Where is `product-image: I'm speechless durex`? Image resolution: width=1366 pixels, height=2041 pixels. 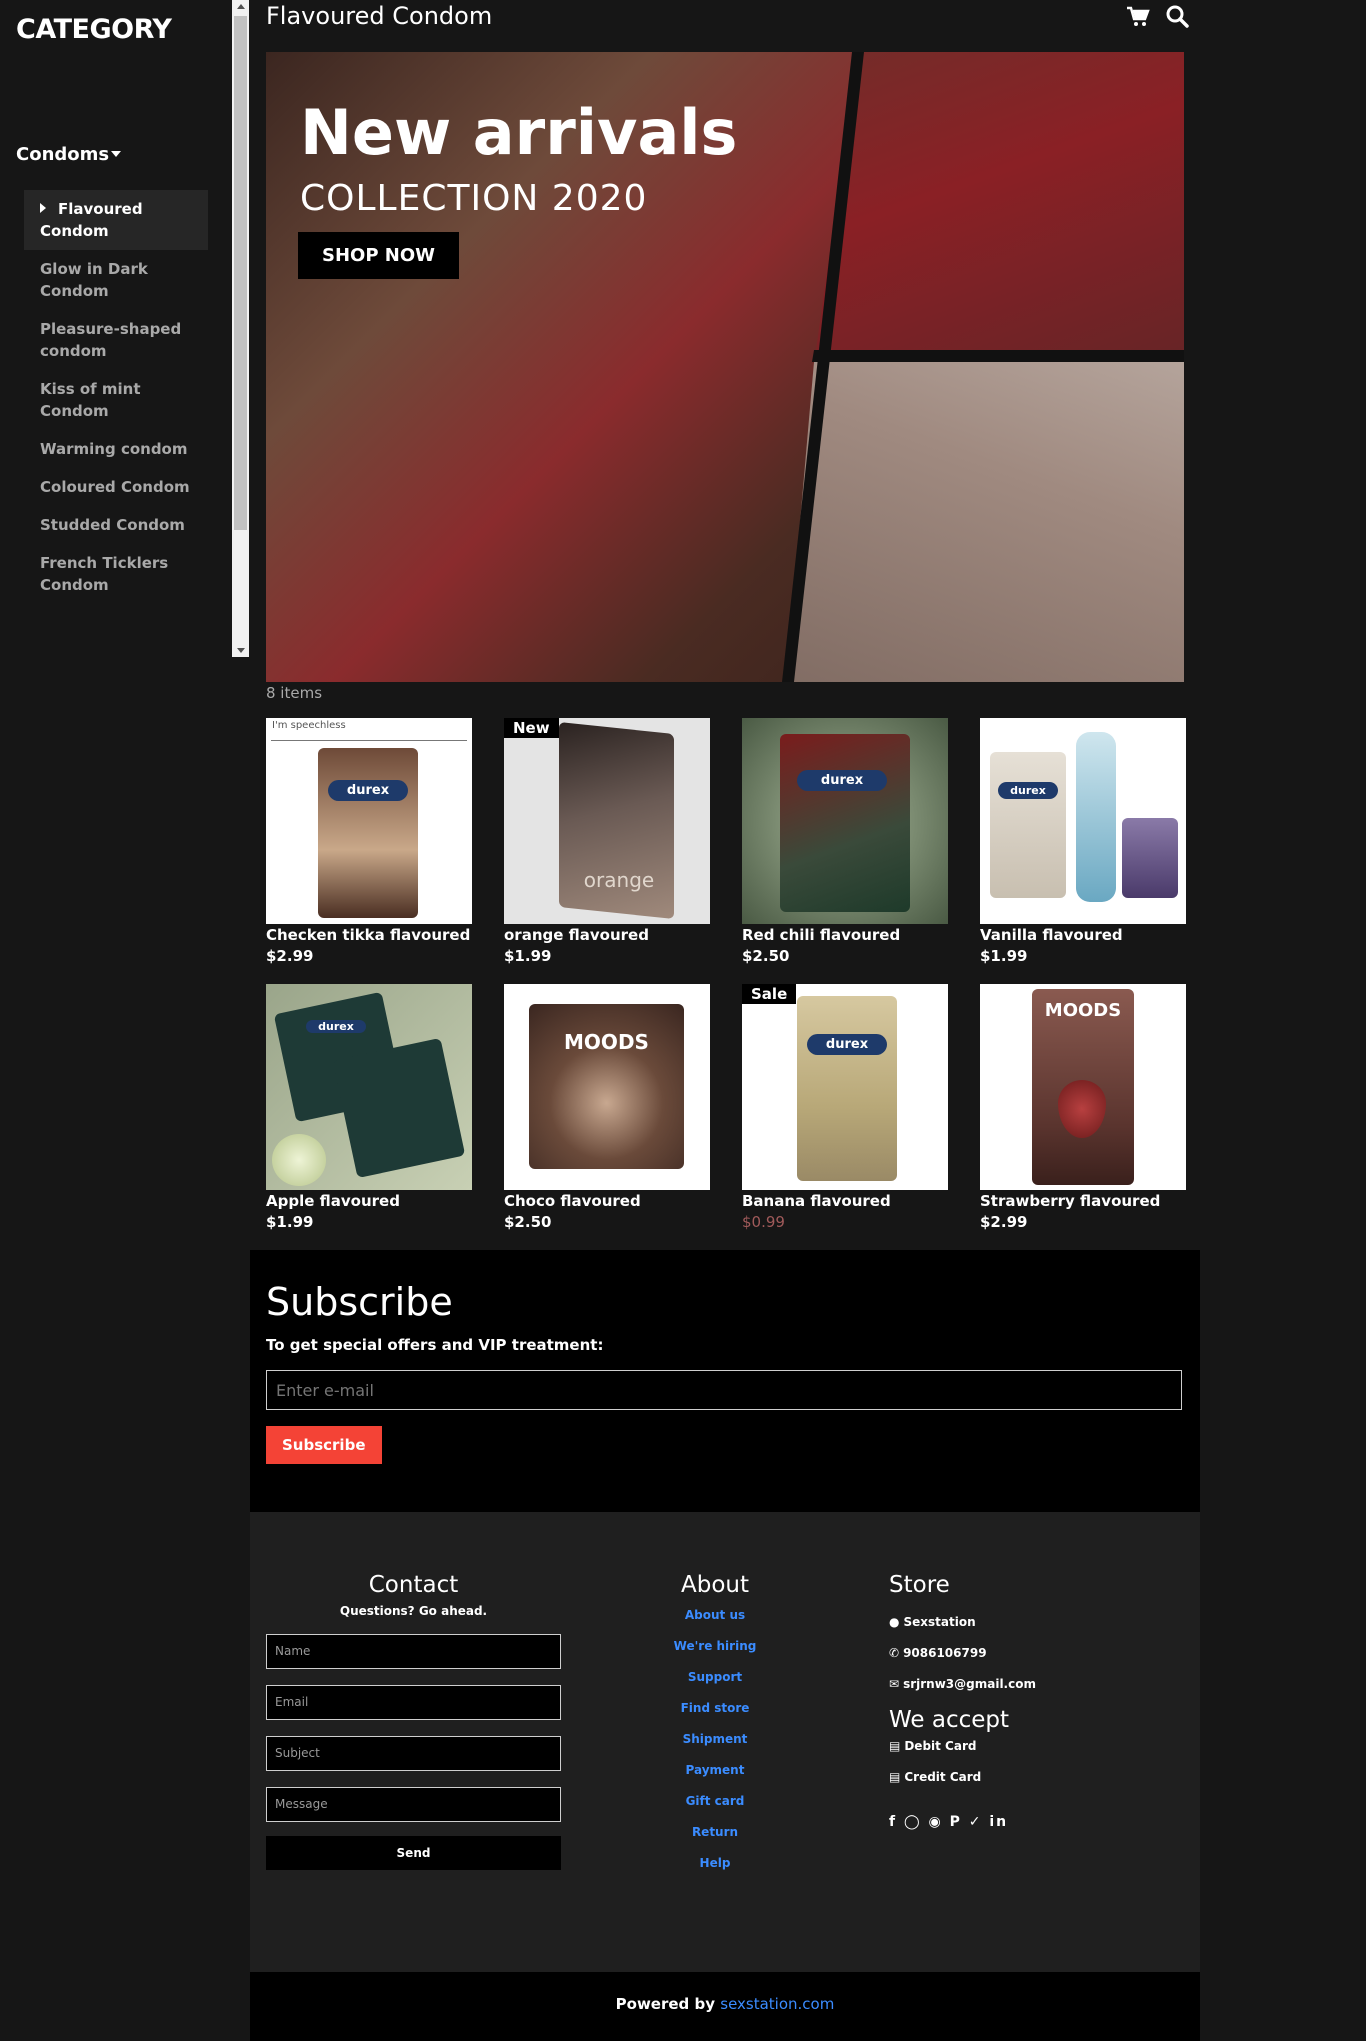
product-image: I'm speechless durex is located at coordinates (369, 821).